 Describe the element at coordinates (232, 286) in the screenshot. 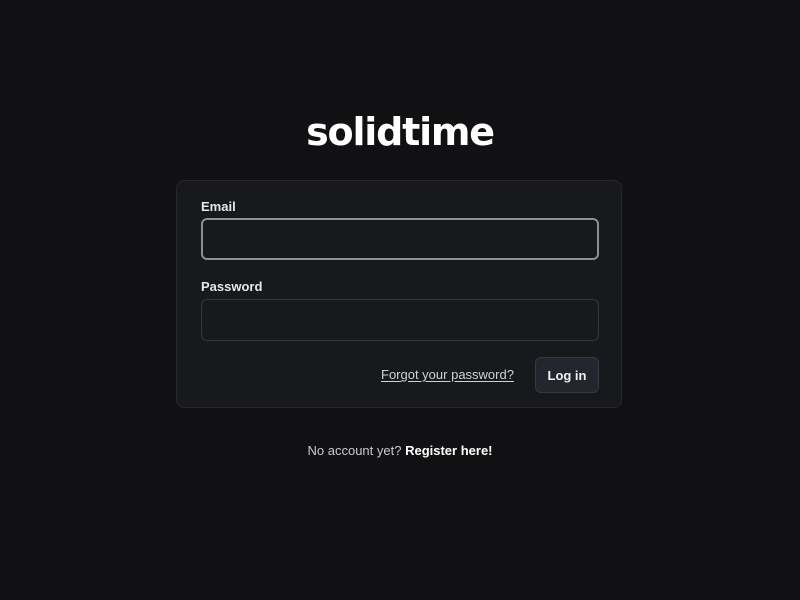

I see `password-label: Password` at that location.